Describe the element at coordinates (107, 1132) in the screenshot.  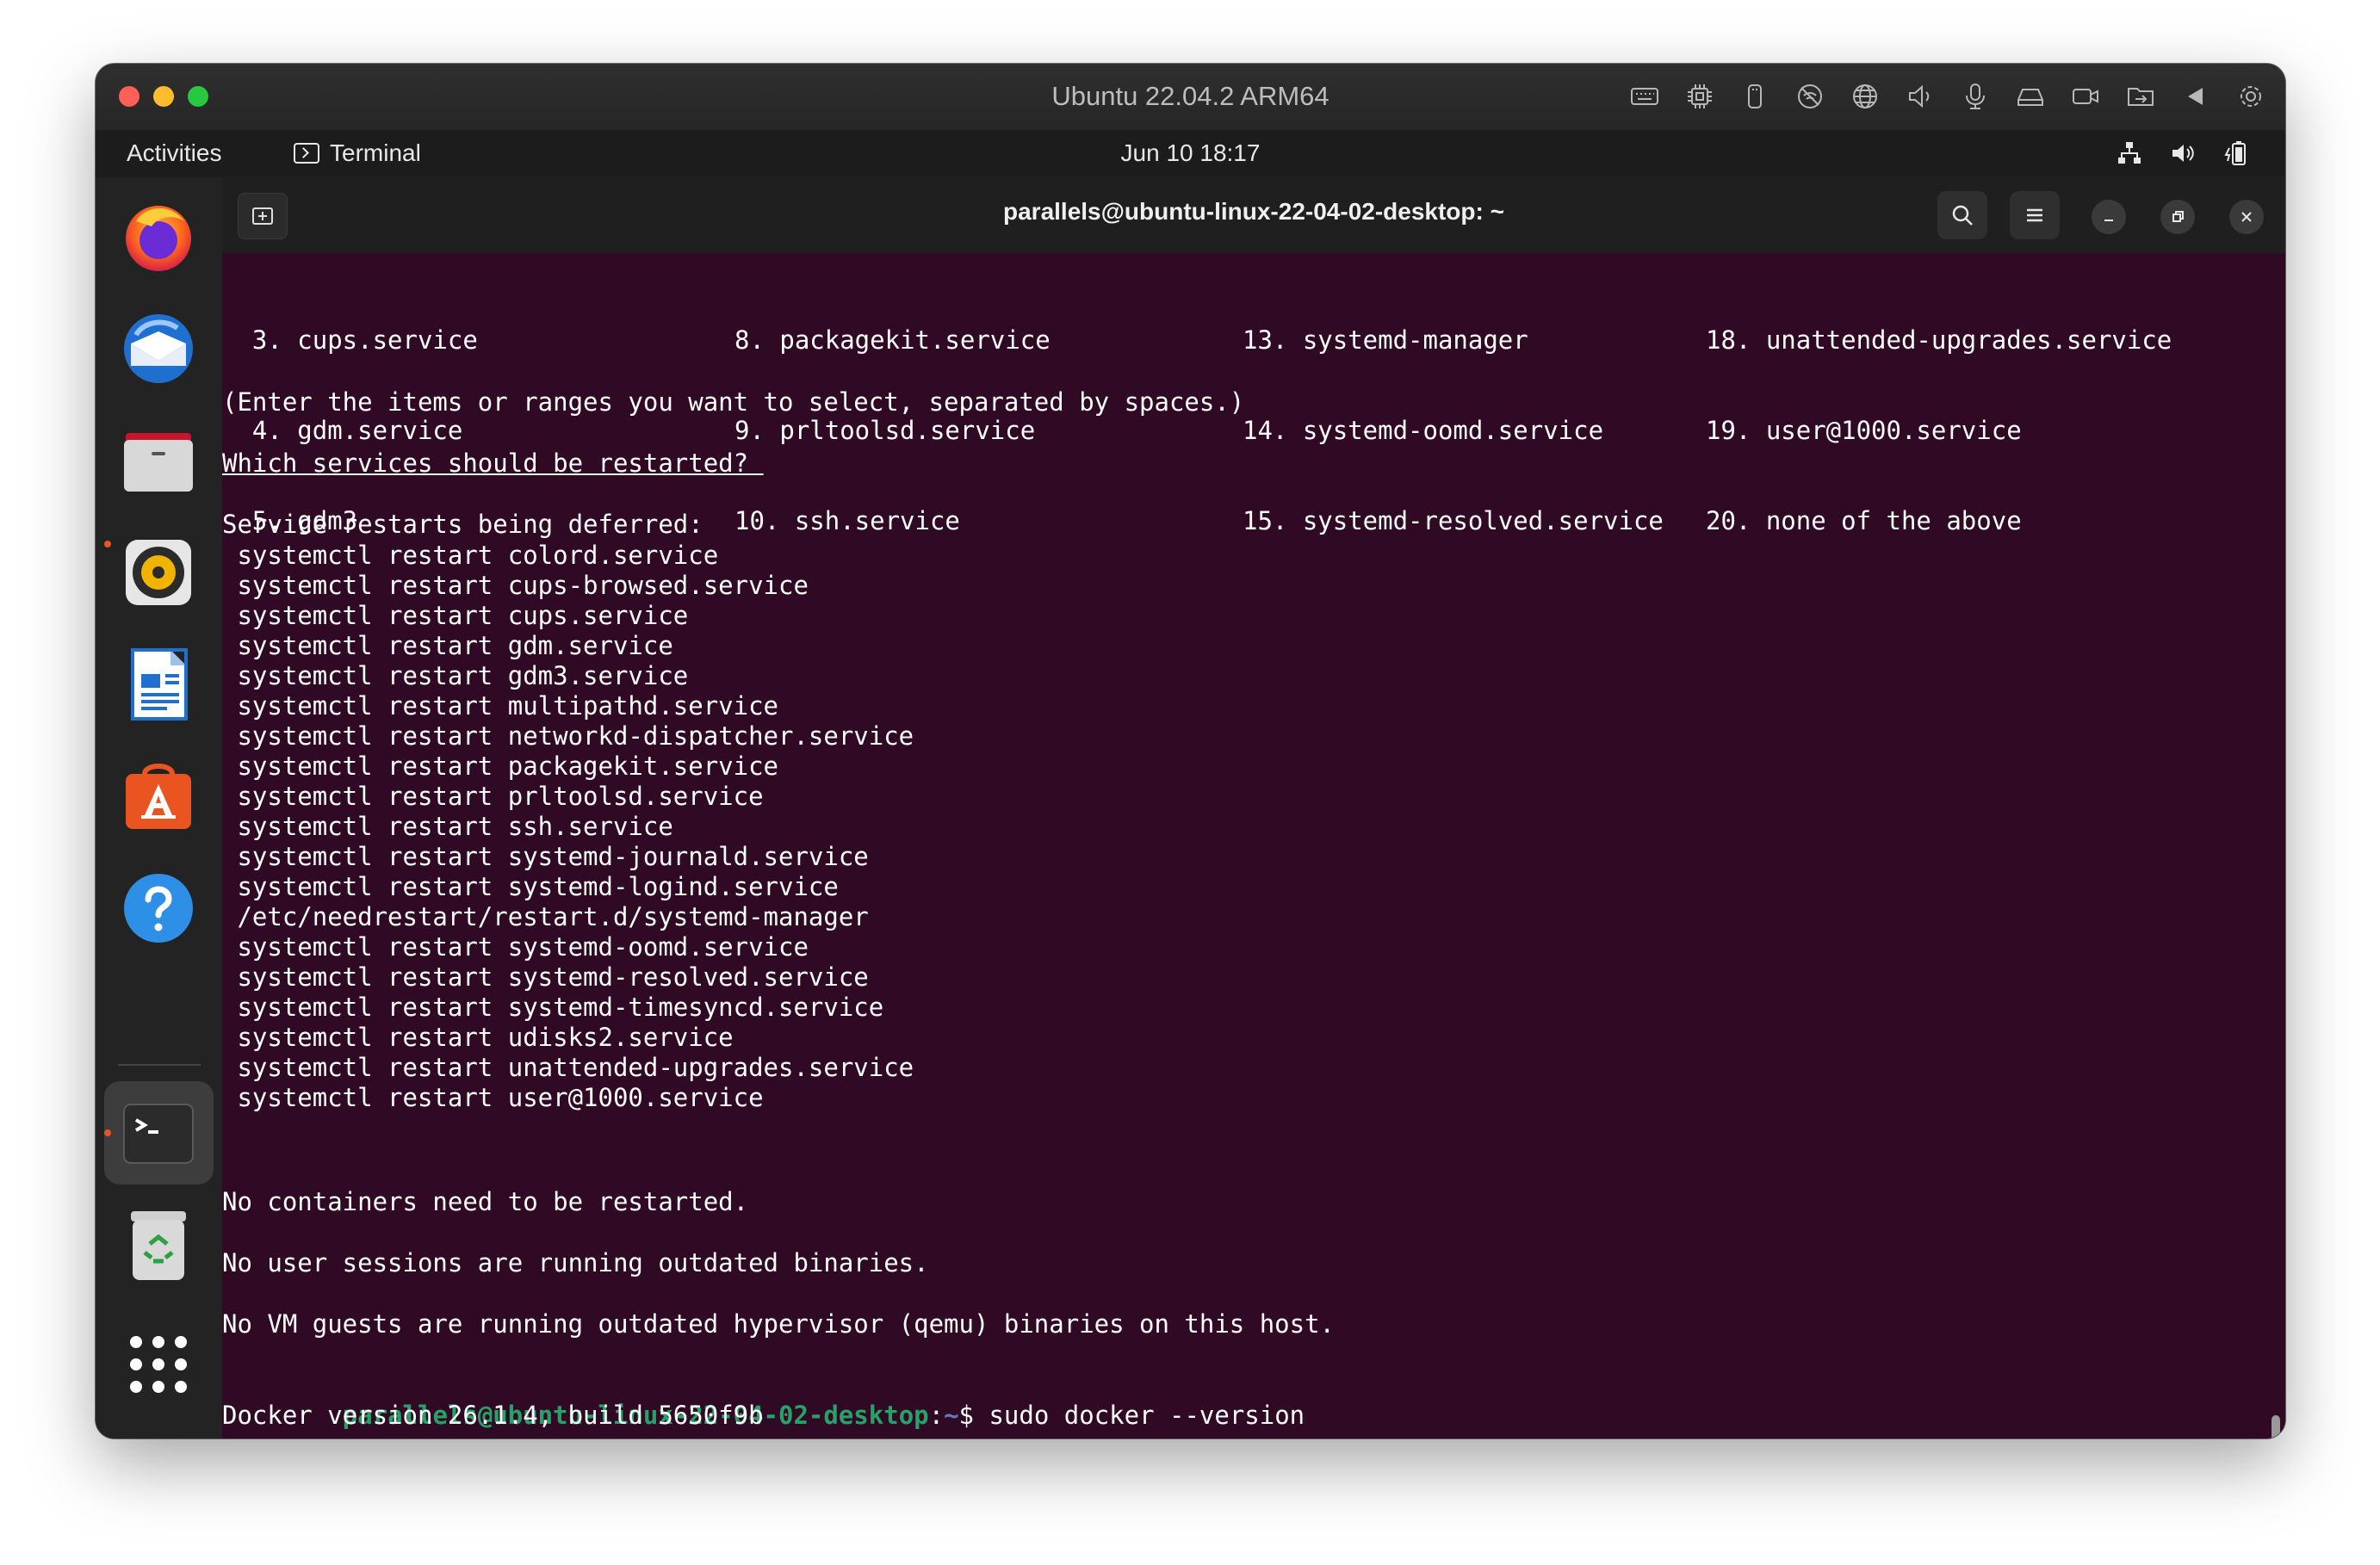
I see `terminal-running-indicator` at that location.